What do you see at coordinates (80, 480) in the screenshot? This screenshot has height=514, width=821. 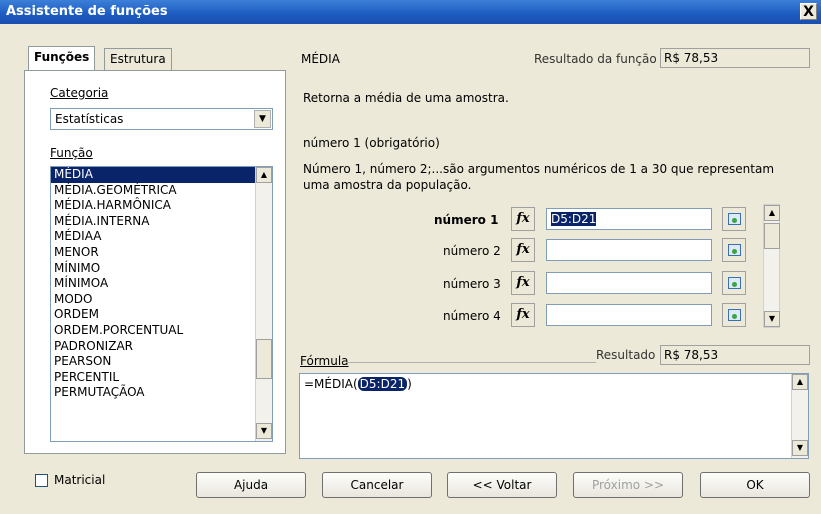 I see `array-label: Matricial` at bounding box center [80, 480].